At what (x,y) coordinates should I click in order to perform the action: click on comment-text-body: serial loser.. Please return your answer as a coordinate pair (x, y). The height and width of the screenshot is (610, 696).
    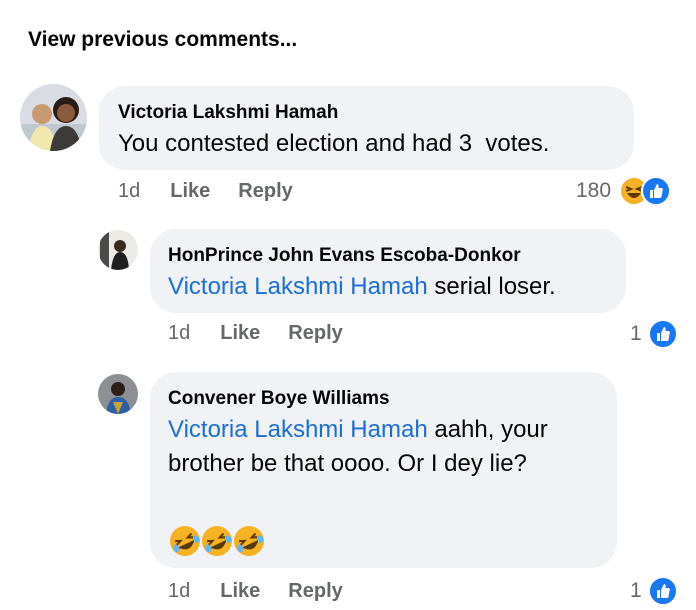
    Looking at the image, I should click on (491, 286).